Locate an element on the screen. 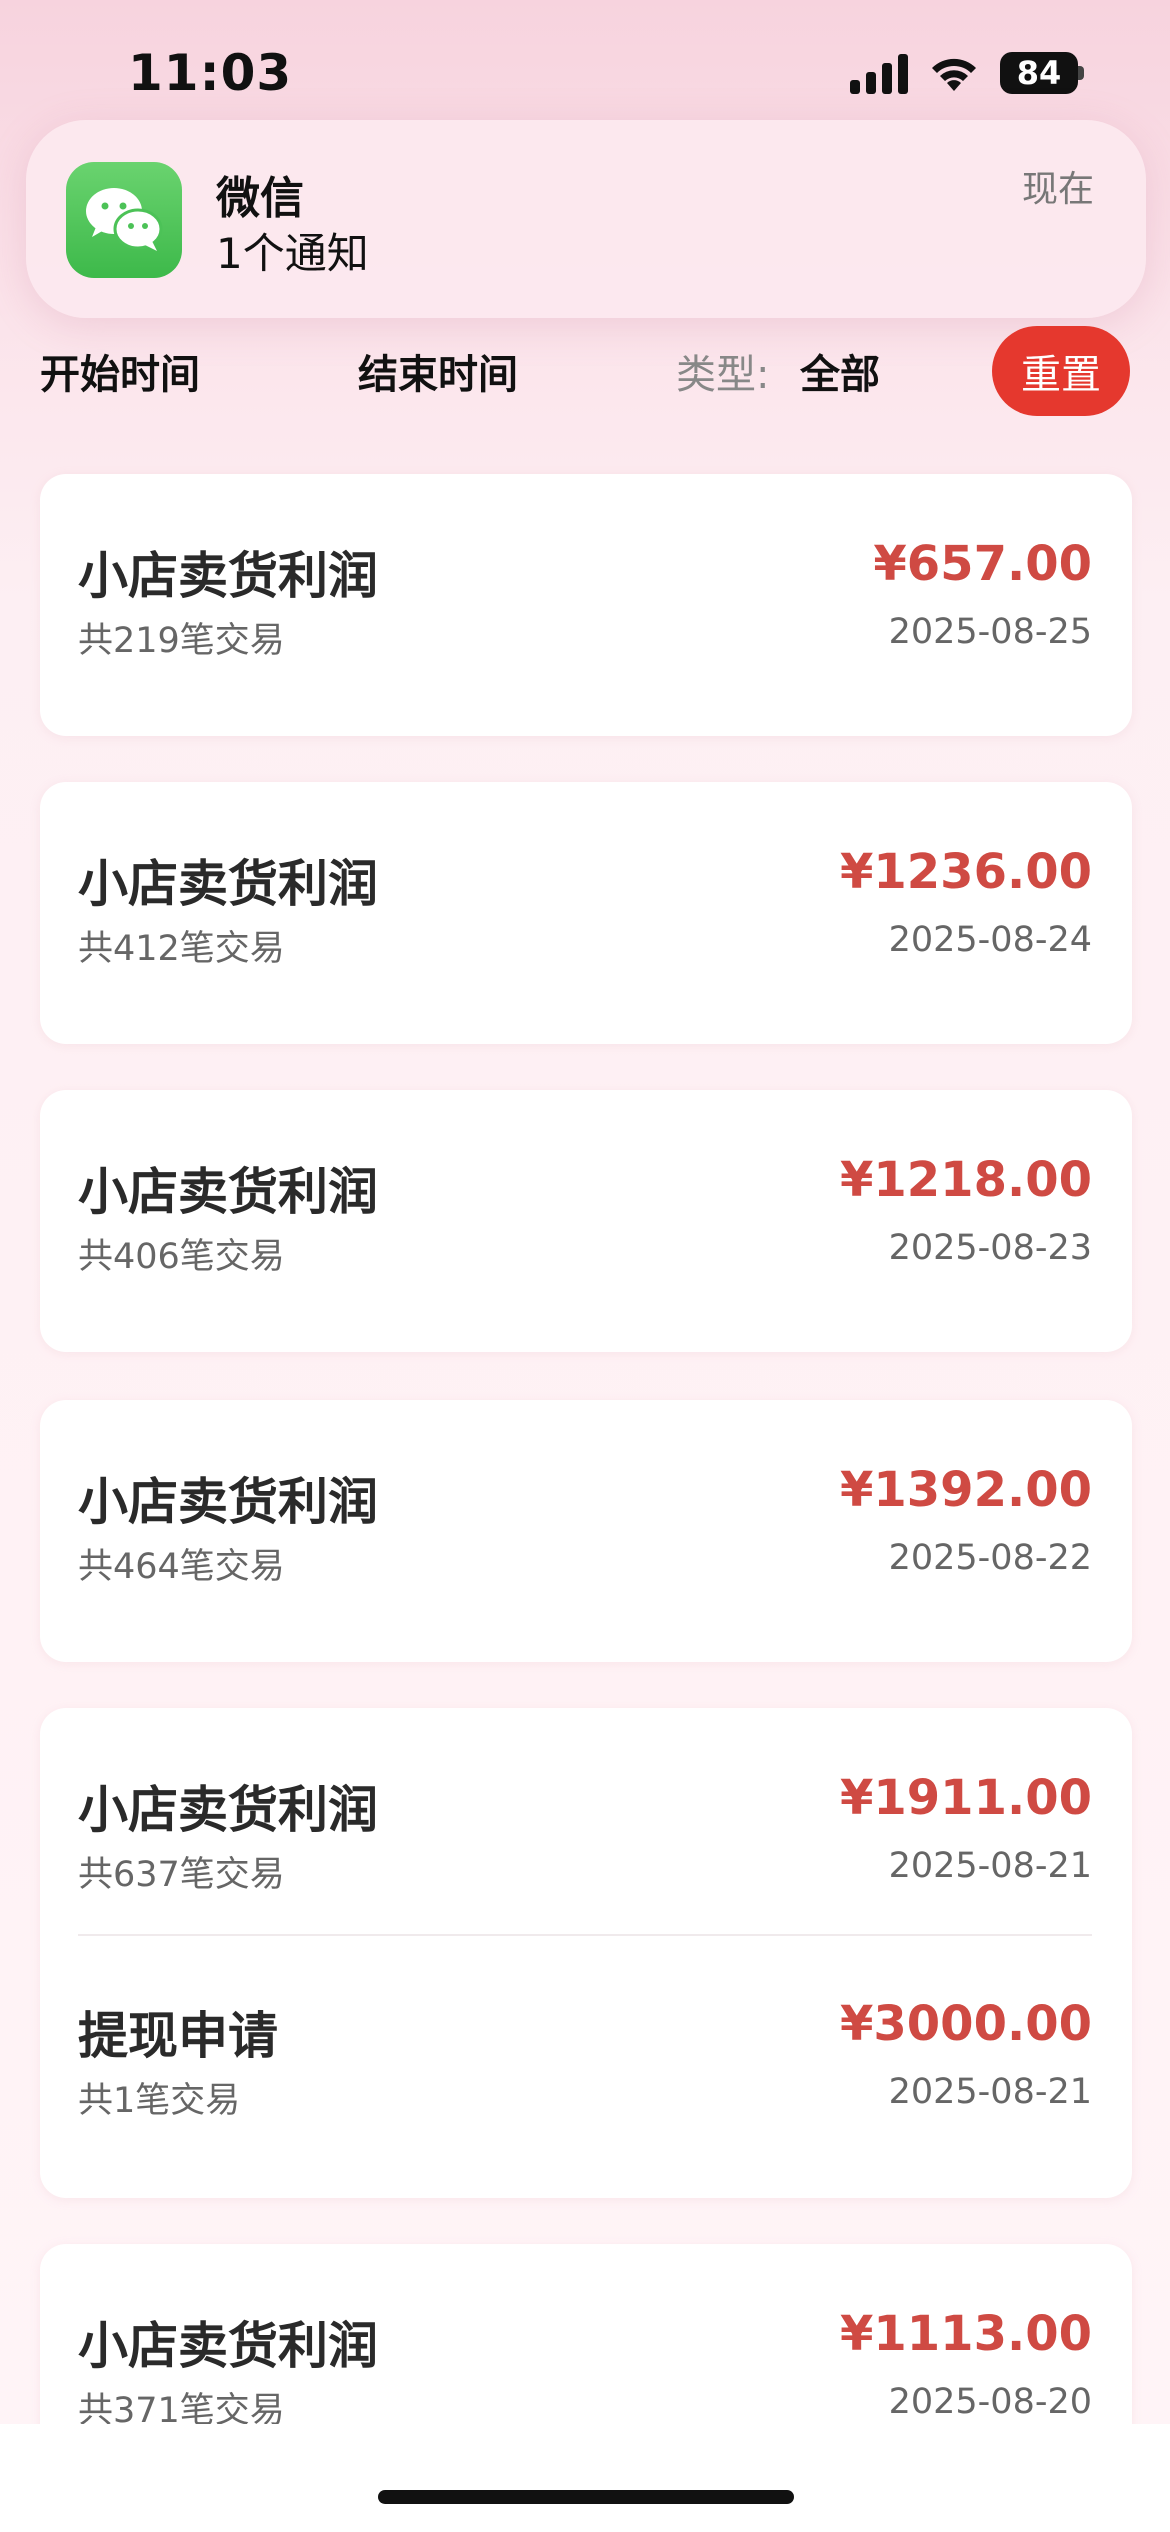  status-time: 11:03 is located at coordinates (210, 73).